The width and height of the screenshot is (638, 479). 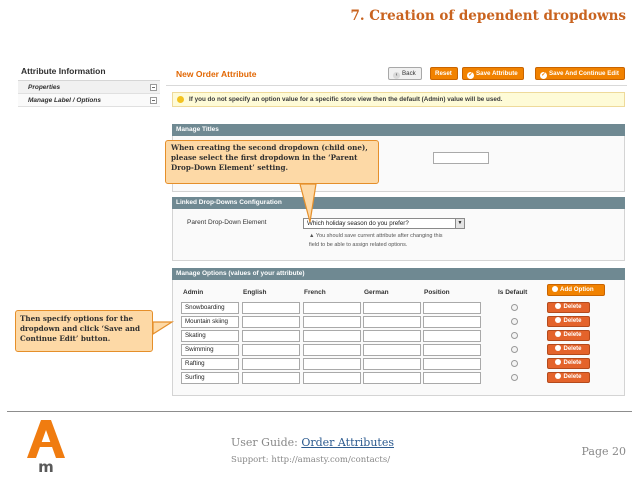 I want to click on linked-dropdowns-header: Linked Drop-Downs Configuration, so click(x=398, y=203).